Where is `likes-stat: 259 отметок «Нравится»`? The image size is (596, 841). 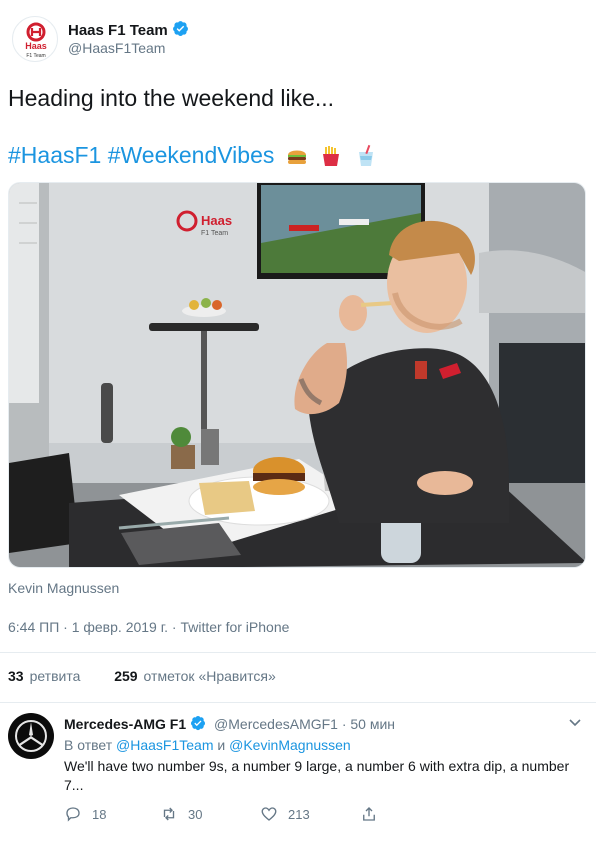 likes-stat: 259 отметок «Нравится» is located at coordinates (195, 676).